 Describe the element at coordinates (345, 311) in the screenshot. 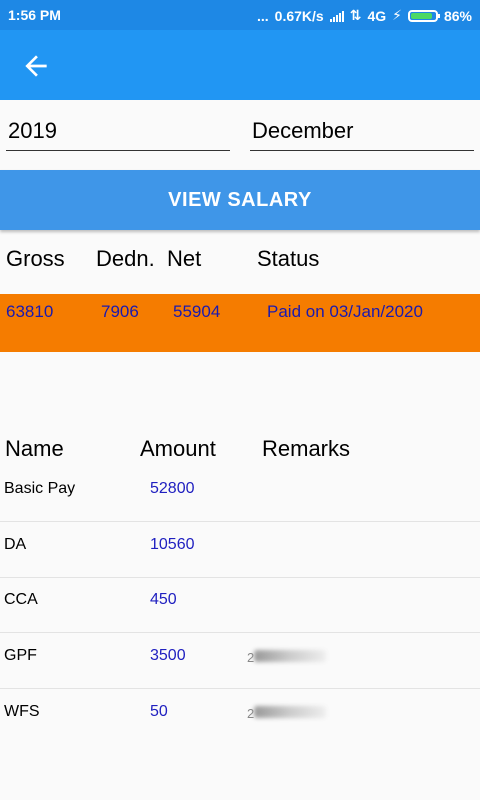

I see `status-value: Paid on 03/Jan/2020` at that location.